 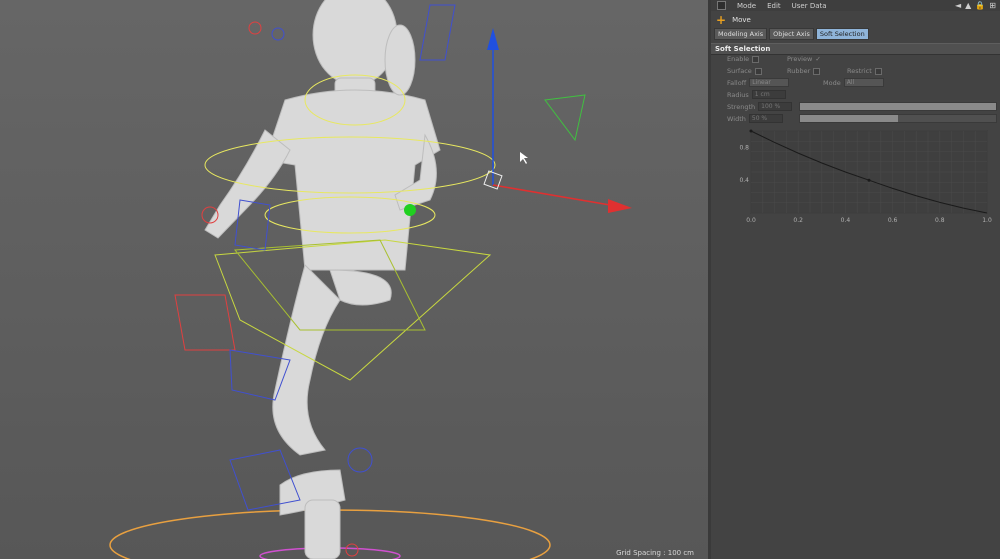 I want to click on graph-x-tick: 0.6, so click(x=893, y=220).